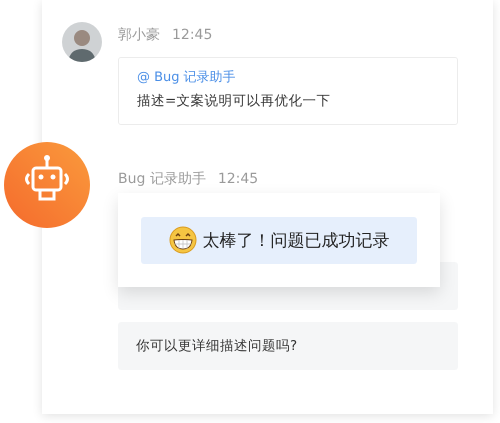 This screenshot has height=423, width=500. I want to click on sender-name: Bug 记录助手, so click(162, 179).